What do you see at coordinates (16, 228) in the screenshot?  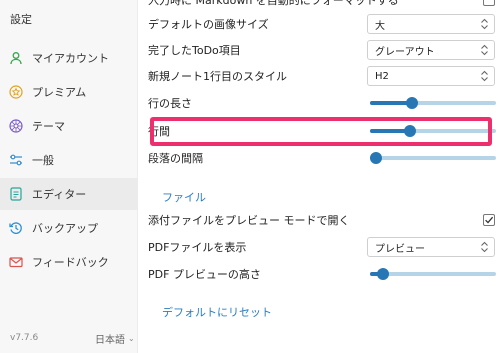 I see `backup-icon` at bounding box center [16, 228].